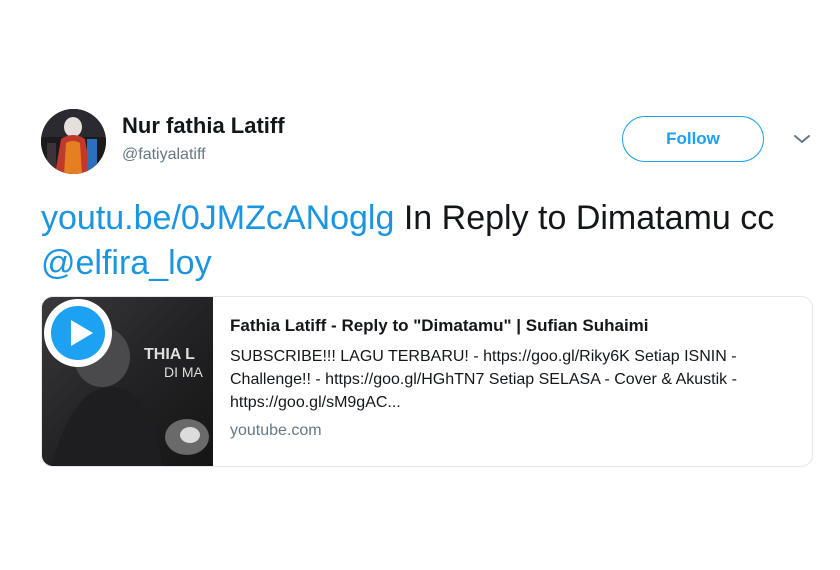  I want to click on tweet-link: youtu.be/0JMZcANoglg, so click(217, 218).